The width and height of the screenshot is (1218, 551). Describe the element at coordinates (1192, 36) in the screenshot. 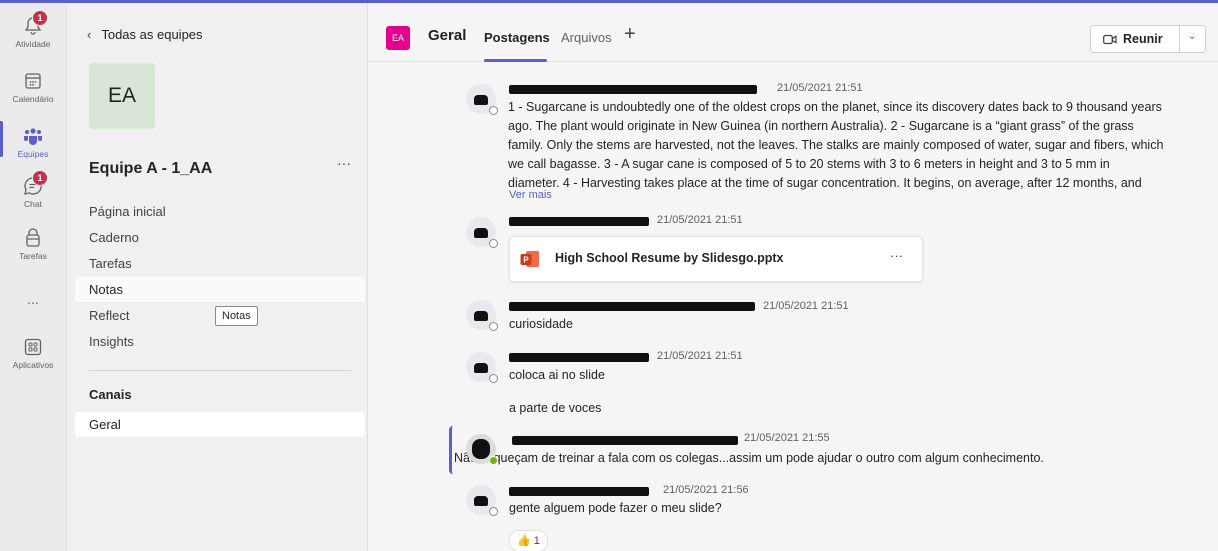

I see `chevron-down-icon: ⌄` at that location.